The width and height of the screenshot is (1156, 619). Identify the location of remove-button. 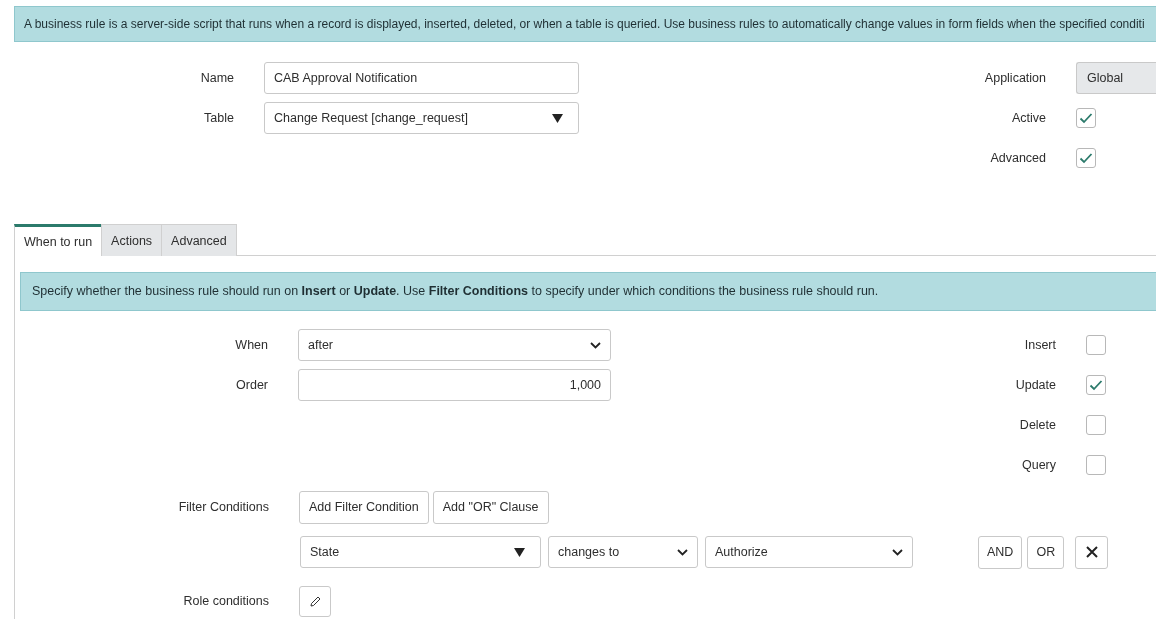
(1092, 552).